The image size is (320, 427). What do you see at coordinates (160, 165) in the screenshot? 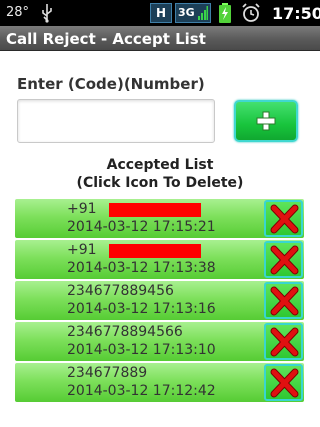
I see `heading-line-1: Accepted List` at bounding box center [160, 165].